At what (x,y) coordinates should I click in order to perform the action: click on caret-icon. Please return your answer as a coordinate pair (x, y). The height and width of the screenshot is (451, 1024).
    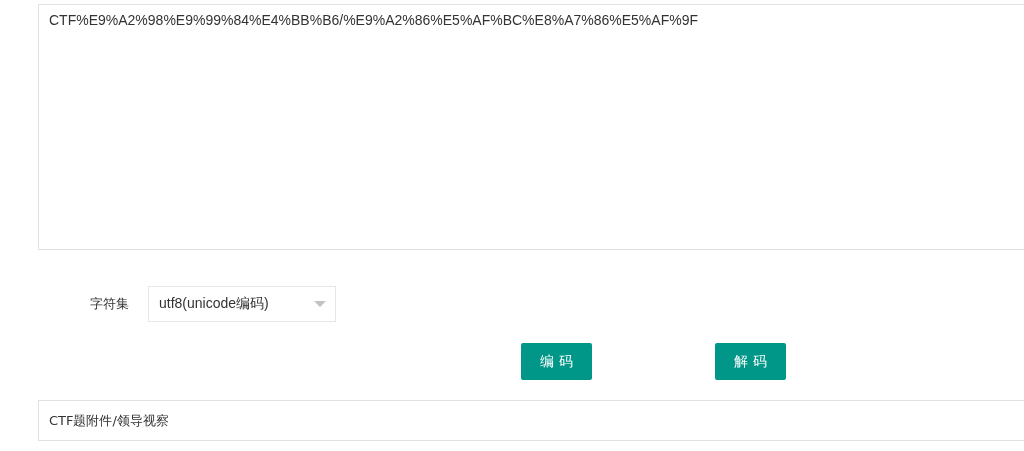
    Looking at the image, I should click on (320, 304).